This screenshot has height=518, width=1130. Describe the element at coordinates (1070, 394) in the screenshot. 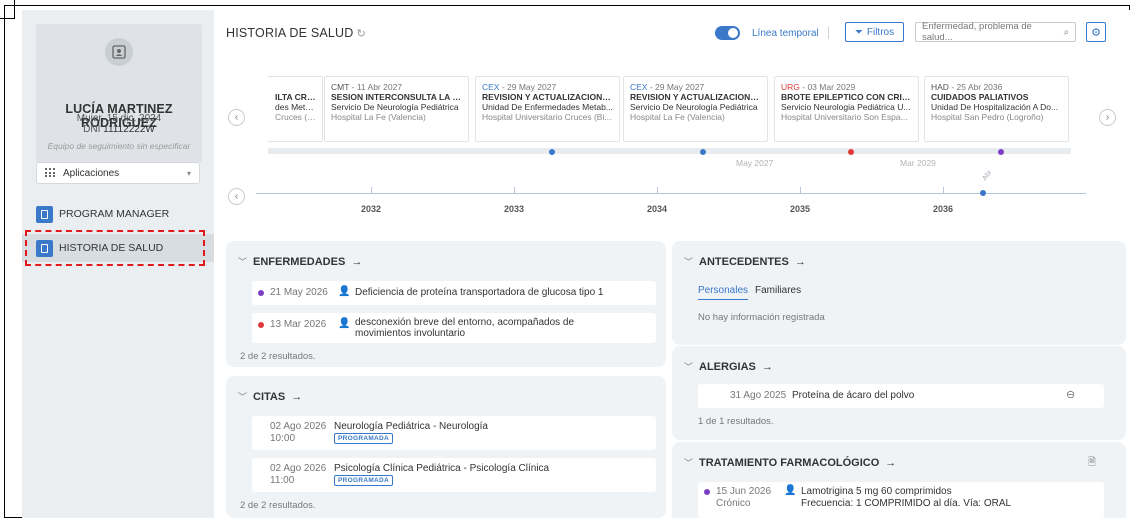

I see `minus-circle-icon: ⊖` at that location.